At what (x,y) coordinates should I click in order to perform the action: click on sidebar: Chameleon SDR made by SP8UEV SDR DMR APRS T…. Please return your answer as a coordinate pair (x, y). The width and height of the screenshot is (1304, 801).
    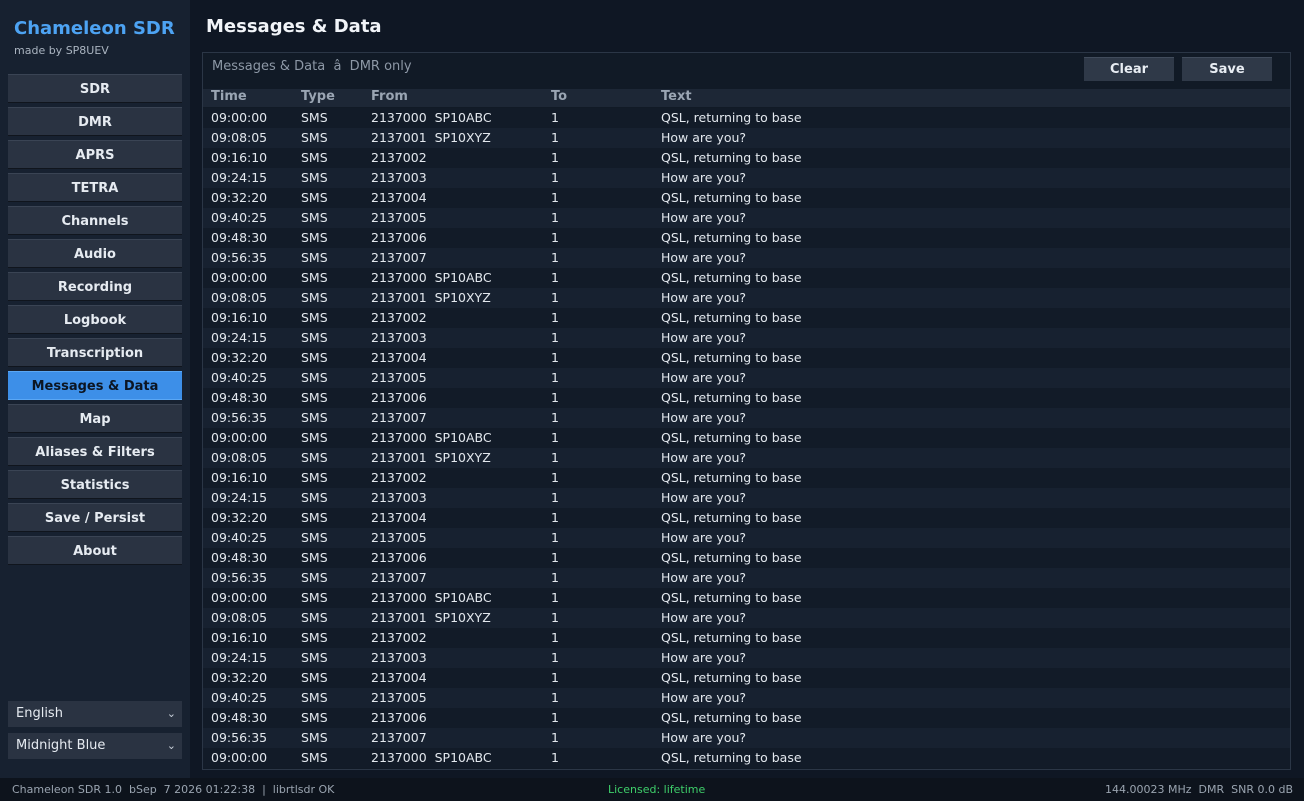
    Looking at the image, I should click on (95, 389).